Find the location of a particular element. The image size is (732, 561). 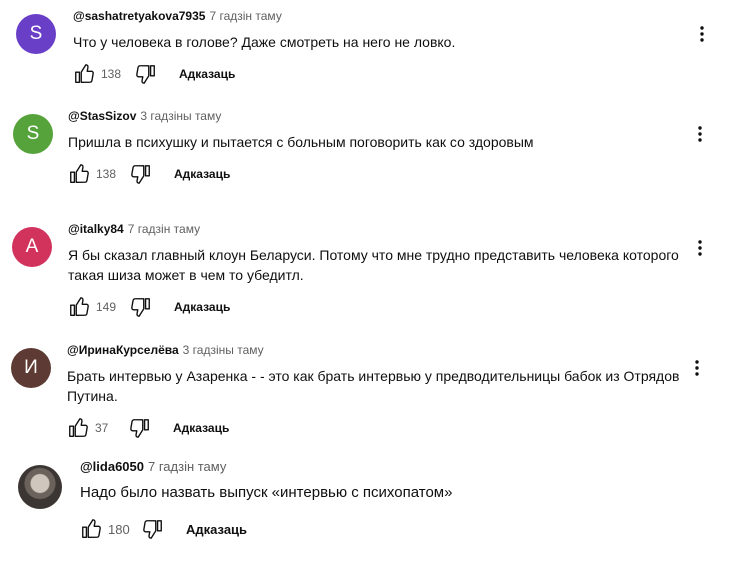

avatar is located at coordinates (40, 487).